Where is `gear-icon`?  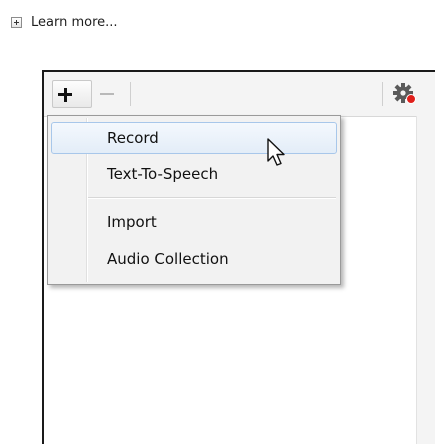
gear-icon is located at coordinates (404, 93).